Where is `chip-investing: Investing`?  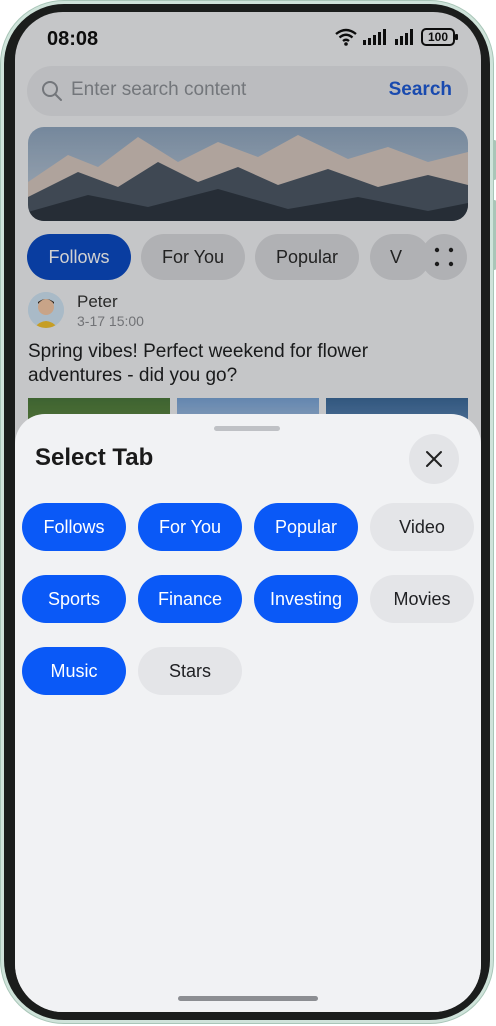 chip-investing: Investing is located at coordinates (306, 599).